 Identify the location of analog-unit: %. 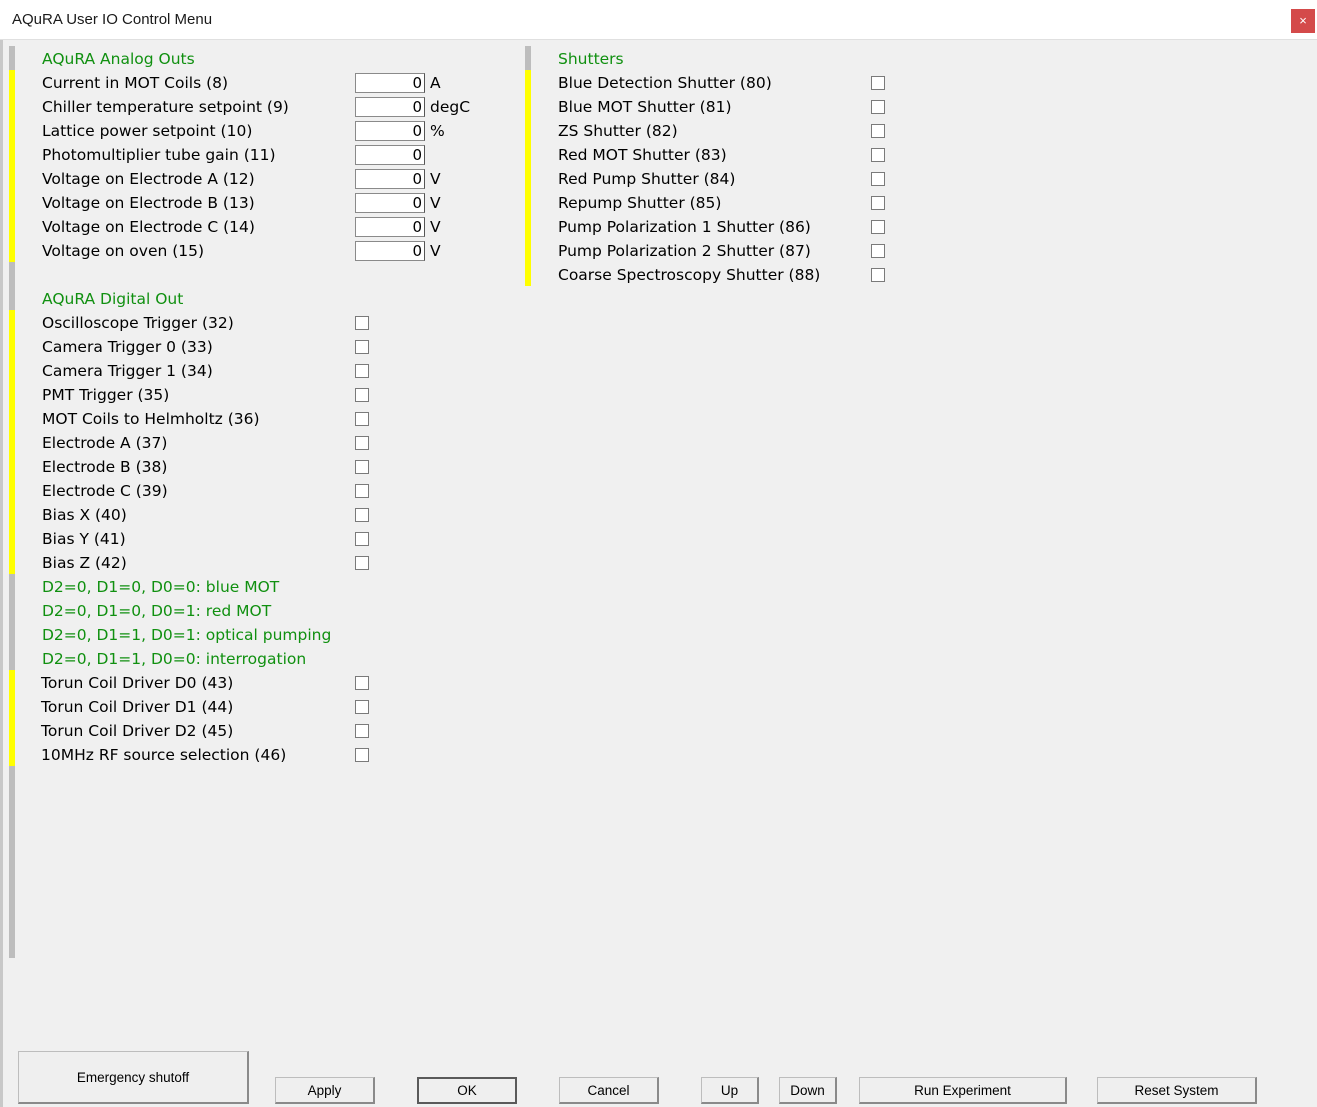
(437, 131).